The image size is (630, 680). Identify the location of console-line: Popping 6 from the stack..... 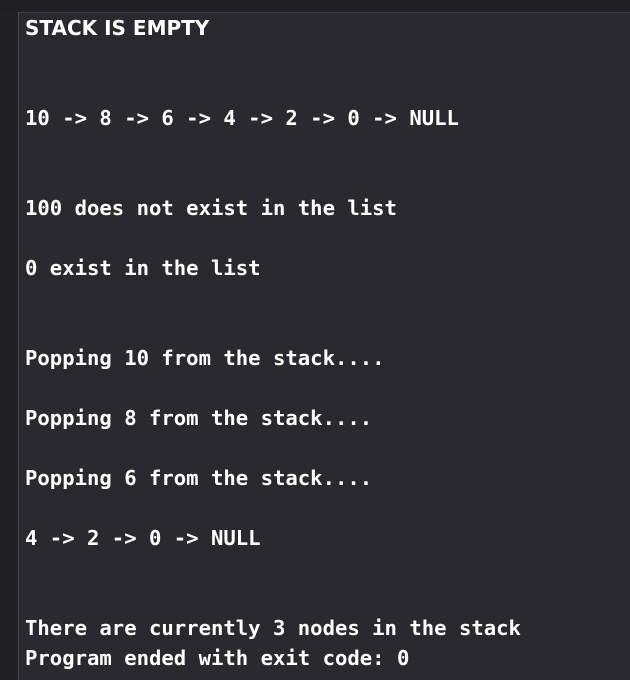
(199, 478).